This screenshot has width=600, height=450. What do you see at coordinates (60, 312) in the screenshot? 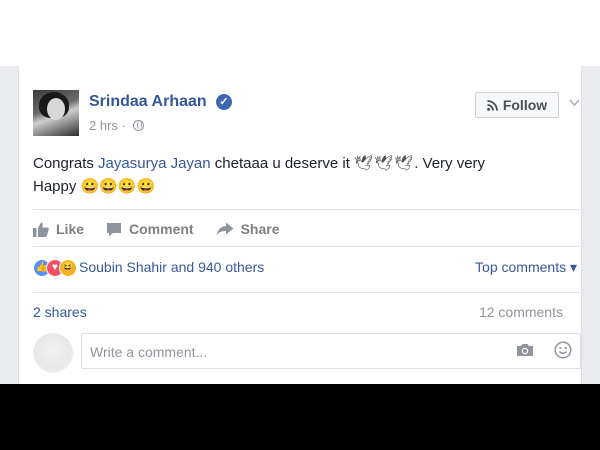
I see `shares-count: 2 shares` at bounding box center [60, 312].